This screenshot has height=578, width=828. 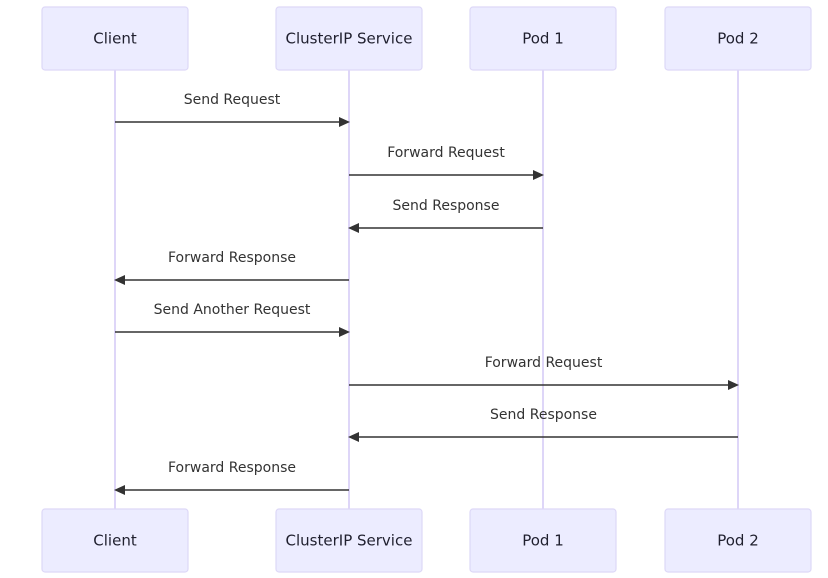 I want to click on actor-bottom-pod1: Pod 1, so click(x=543, y=540).